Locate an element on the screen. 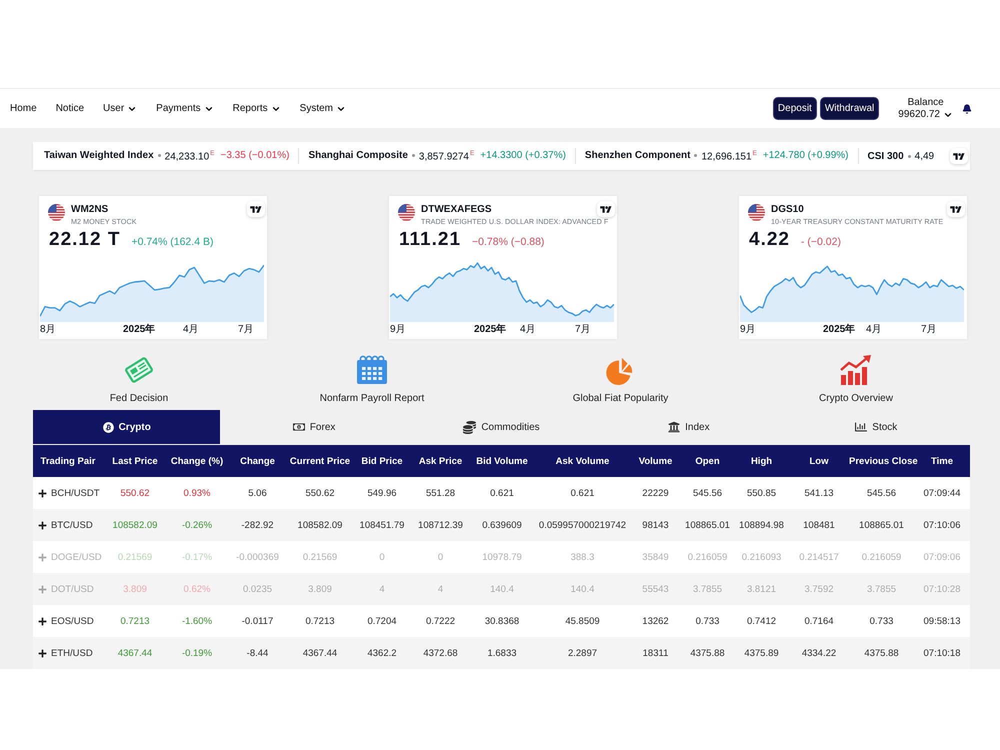  table-cell: -282.92 is located at coordinates (257, 525).